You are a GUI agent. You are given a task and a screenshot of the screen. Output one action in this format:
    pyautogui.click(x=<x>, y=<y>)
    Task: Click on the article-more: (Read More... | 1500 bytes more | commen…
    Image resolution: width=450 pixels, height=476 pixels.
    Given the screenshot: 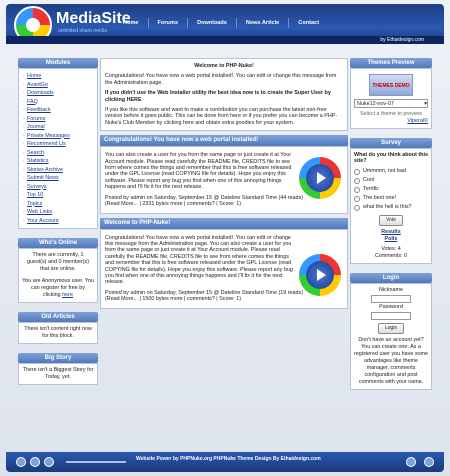 What is the action you would take?
    pyautogui.click(x=224, y=299)
    